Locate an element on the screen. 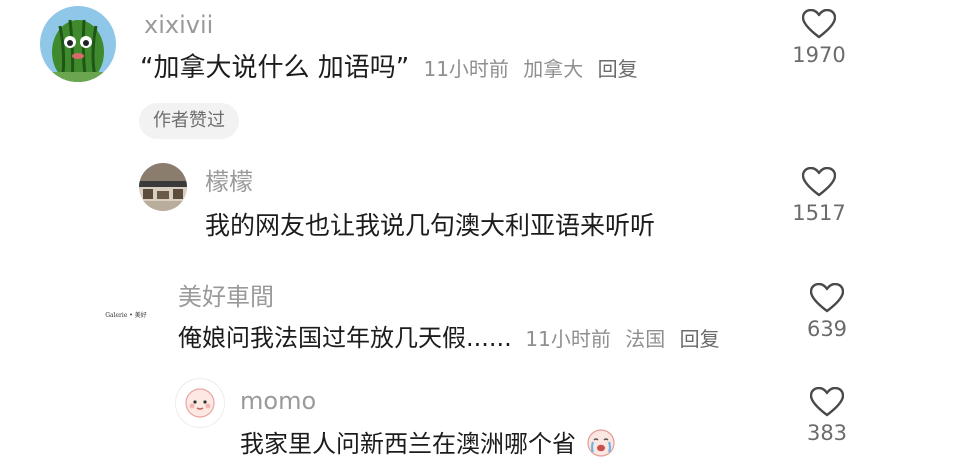 Image resolution: width=960 pixels, height=462 pixels. like-control: 1970 is located at coordinates (819, 37).